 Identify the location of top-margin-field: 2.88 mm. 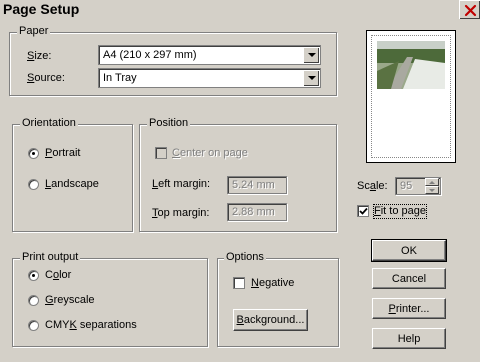
(257, 212).